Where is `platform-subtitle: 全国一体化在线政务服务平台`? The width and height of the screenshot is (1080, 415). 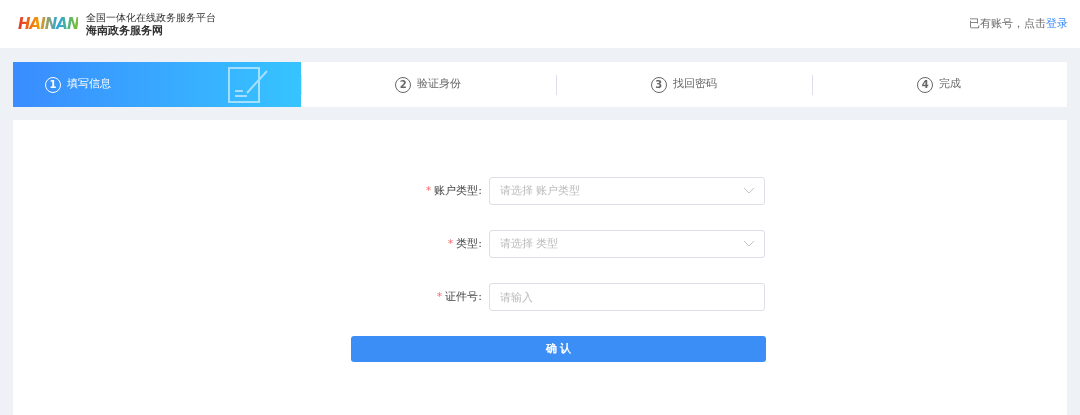
platform-subtitle: 全国一体化在线政务服务平台 is located at coordinates (151, 17).